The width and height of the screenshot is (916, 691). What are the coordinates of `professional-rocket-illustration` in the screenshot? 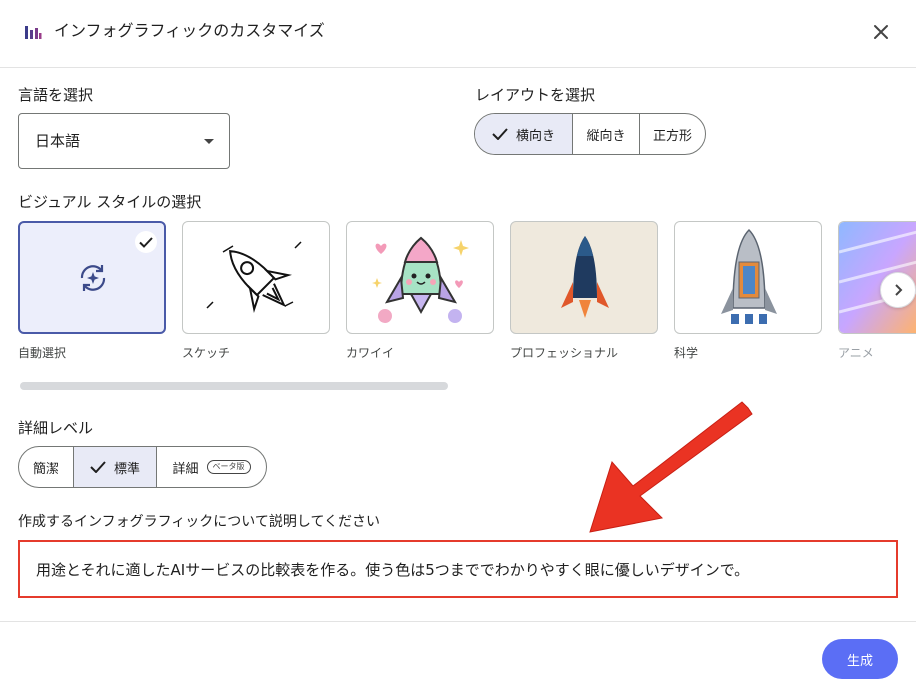 It's located at (585, 277).